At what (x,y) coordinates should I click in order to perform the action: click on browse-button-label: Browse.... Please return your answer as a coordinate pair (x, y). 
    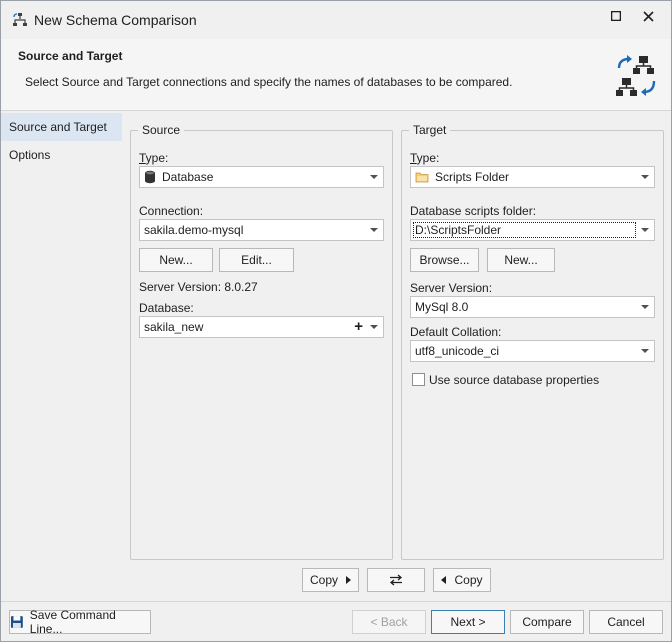
    Looking at the image, I should click on (444, 260).